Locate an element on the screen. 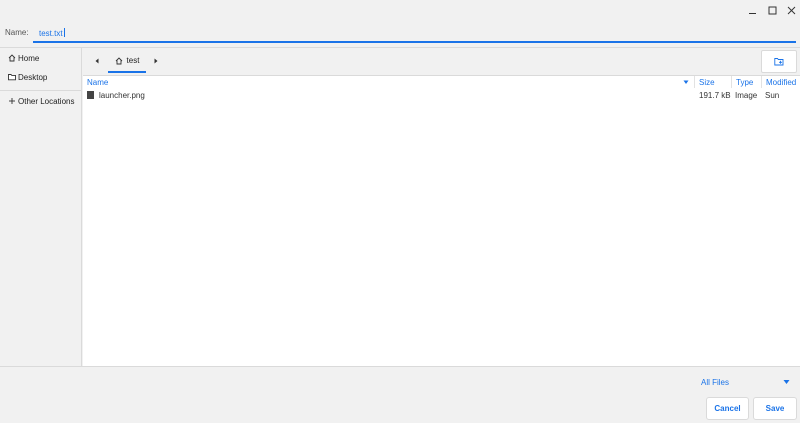 The image size is (800, 423). save-button: Save is located at coordinates (775, 408).